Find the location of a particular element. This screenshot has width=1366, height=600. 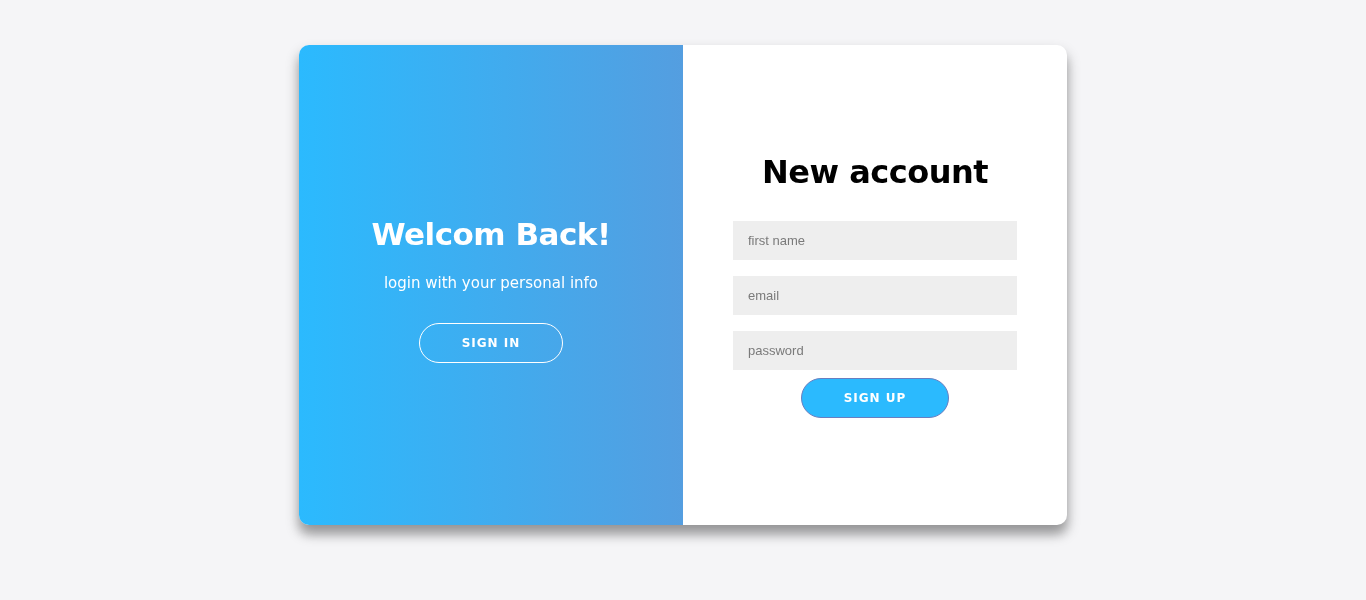

panel-subtitle: login with your personal info is located at coordinates (491, 282).